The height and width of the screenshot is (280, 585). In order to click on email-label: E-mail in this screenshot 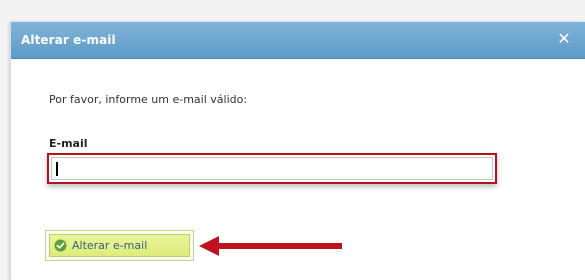, I will do `click(68, 143)`.